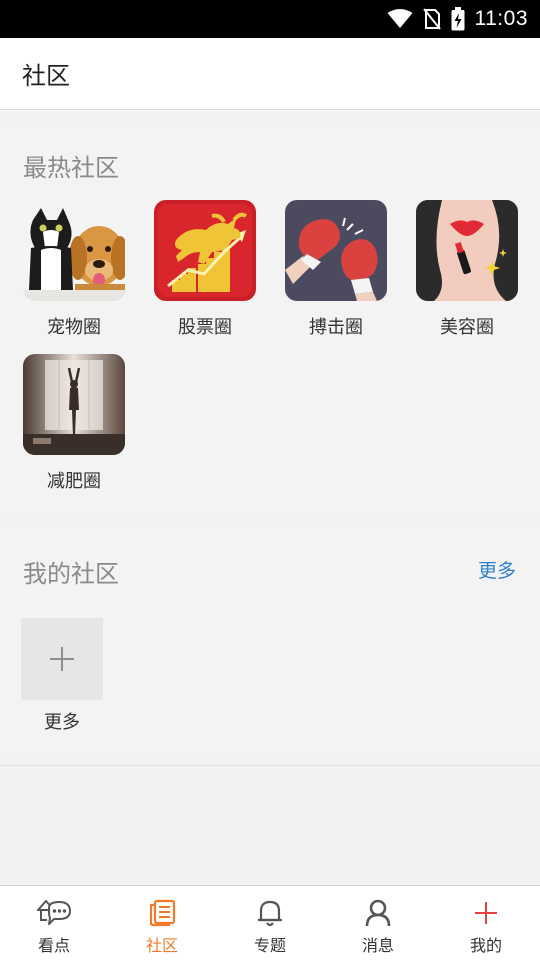  Describe the element at coordinates (53, 945) in the screenshot. I see `nav-label: 看点` at that location.